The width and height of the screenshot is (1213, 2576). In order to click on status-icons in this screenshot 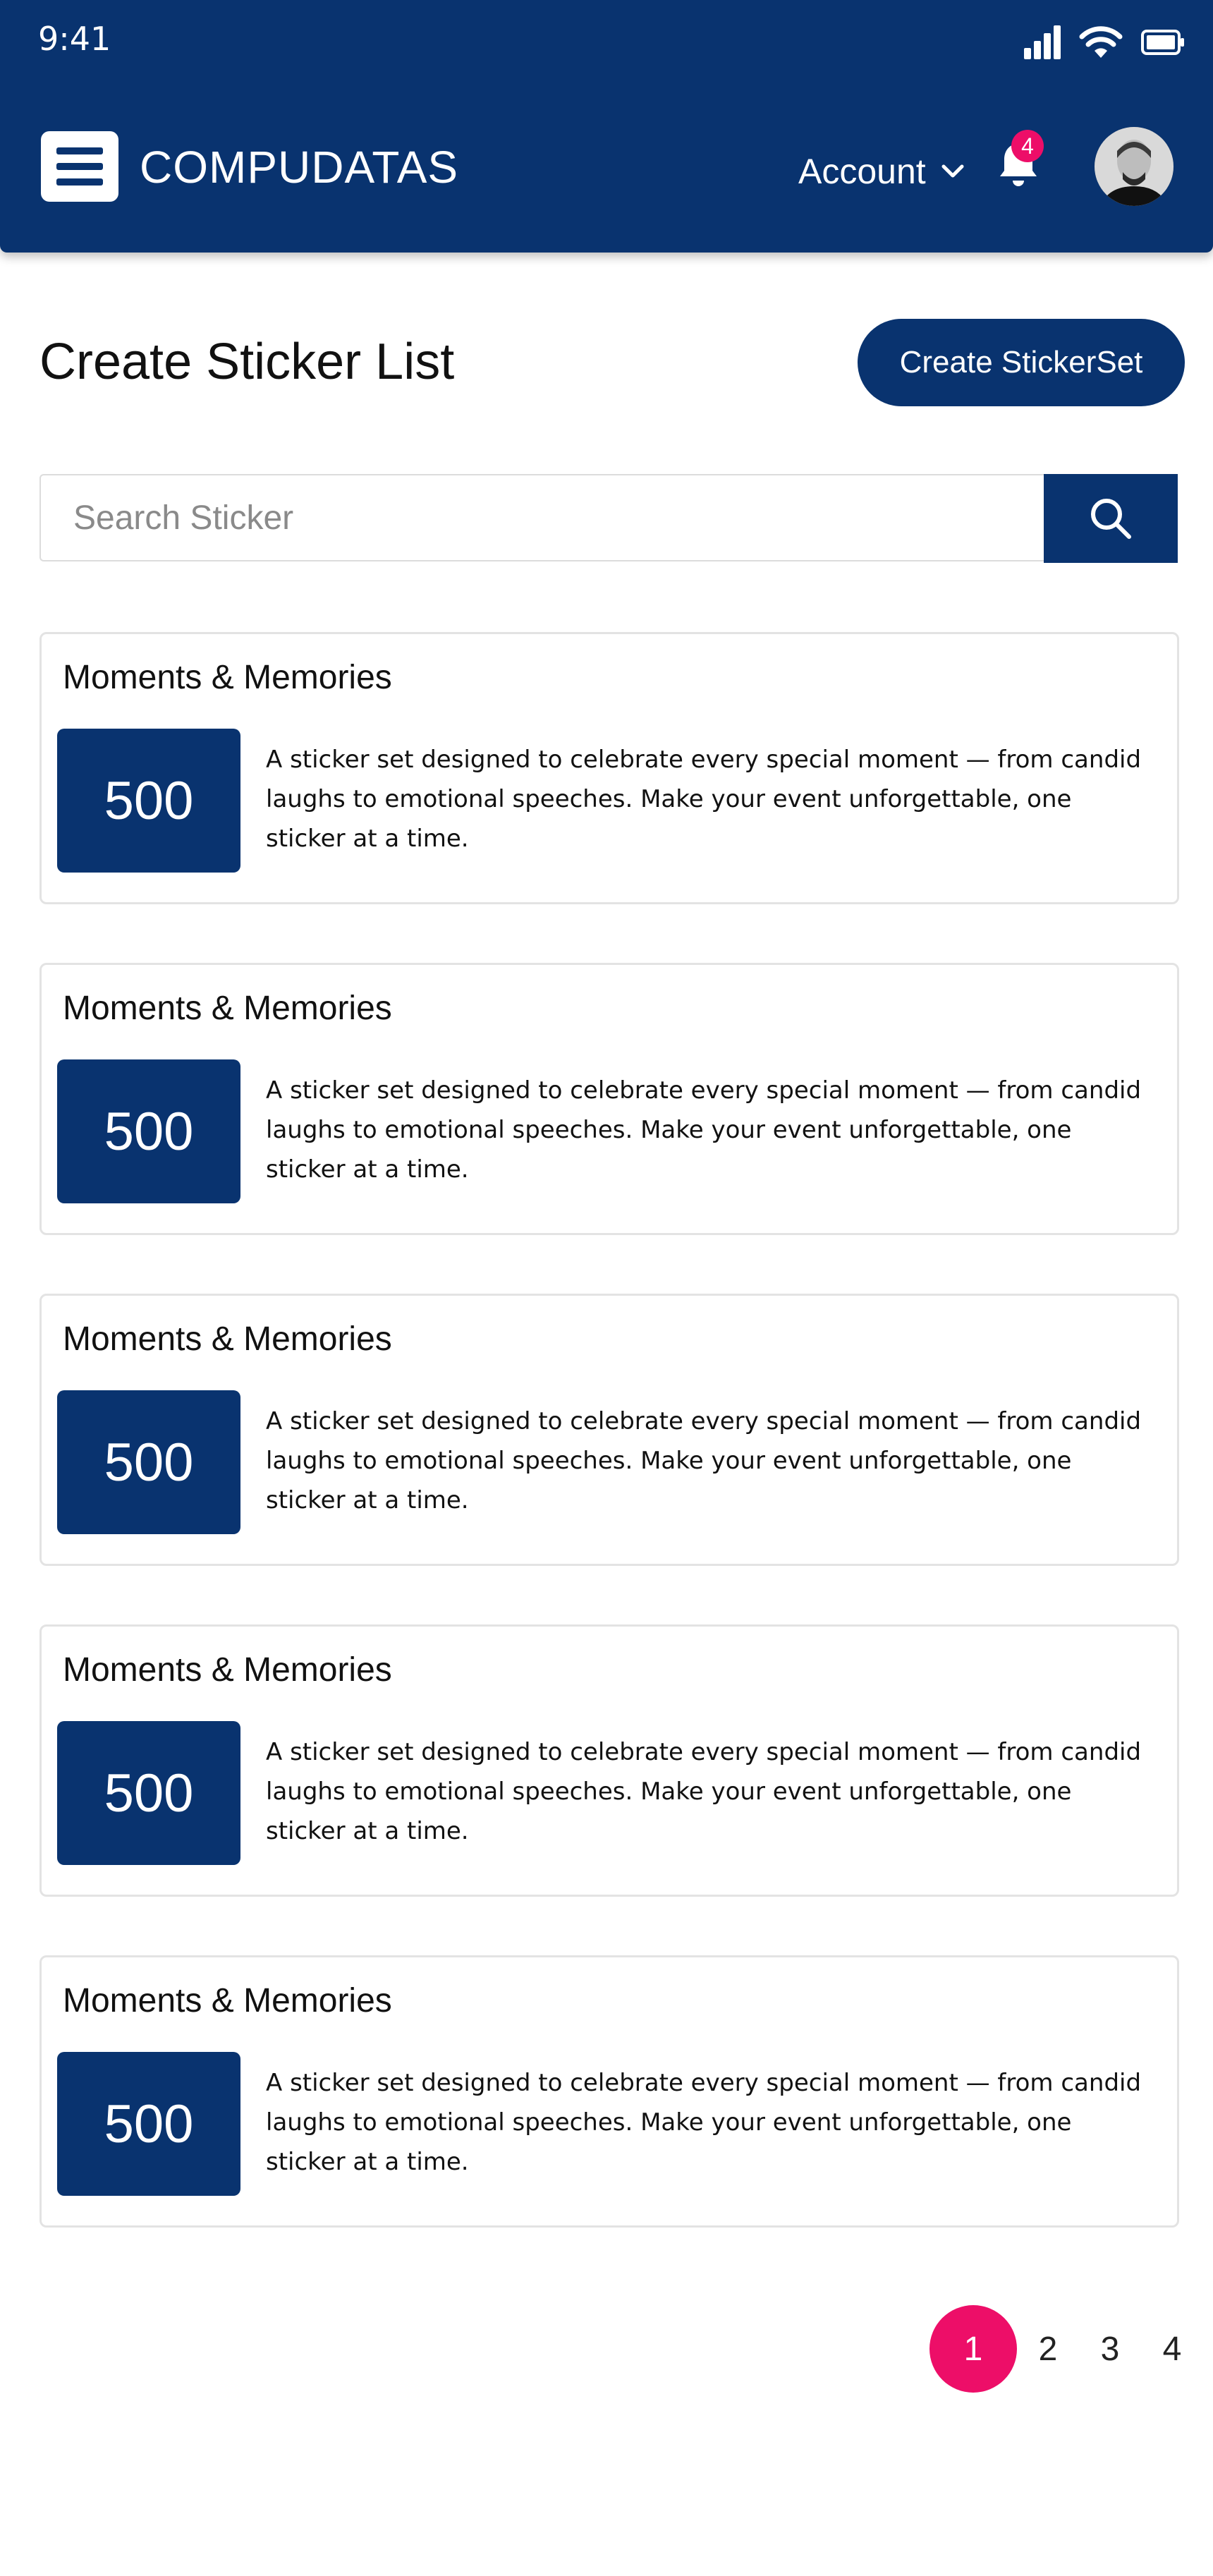, I will do `click(1104, 42)`.